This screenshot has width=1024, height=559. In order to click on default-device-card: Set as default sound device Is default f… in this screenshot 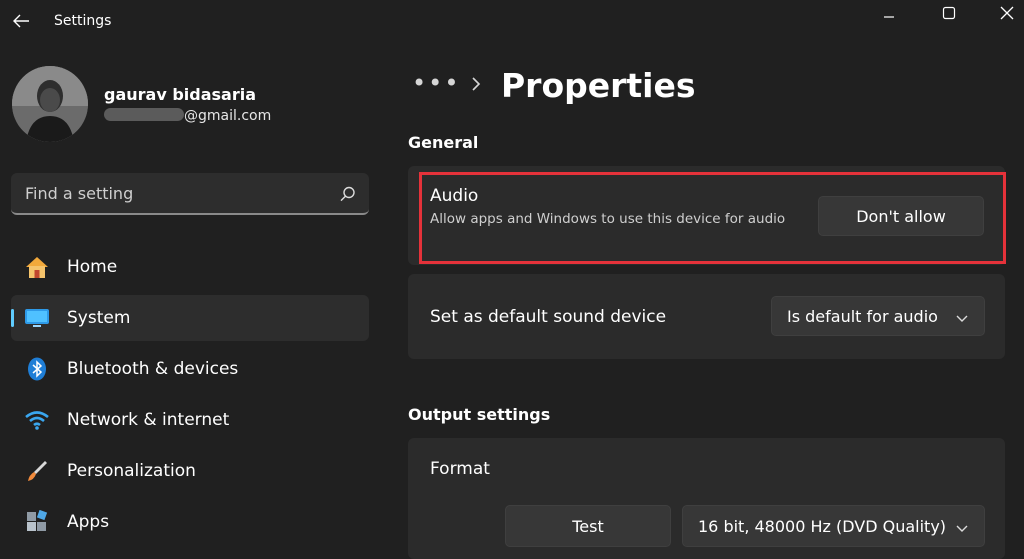, I will do `click(706, 316)`.